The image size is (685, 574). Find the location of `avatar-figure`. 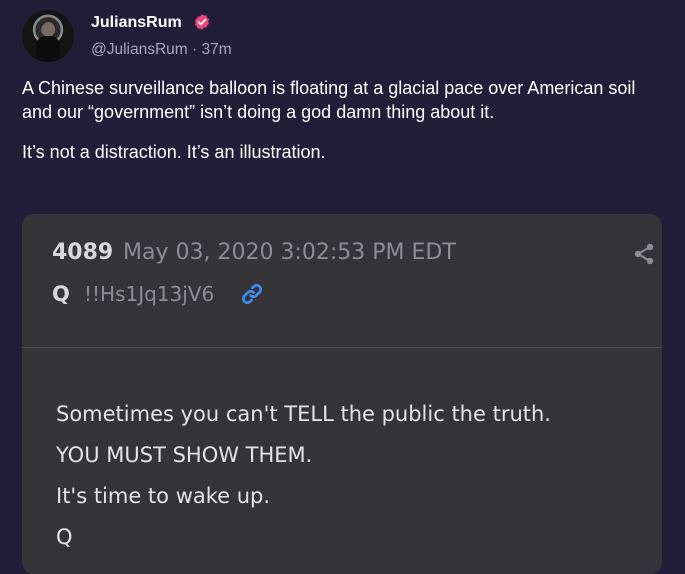

avatar-figure is located at coordinates (48, 49).